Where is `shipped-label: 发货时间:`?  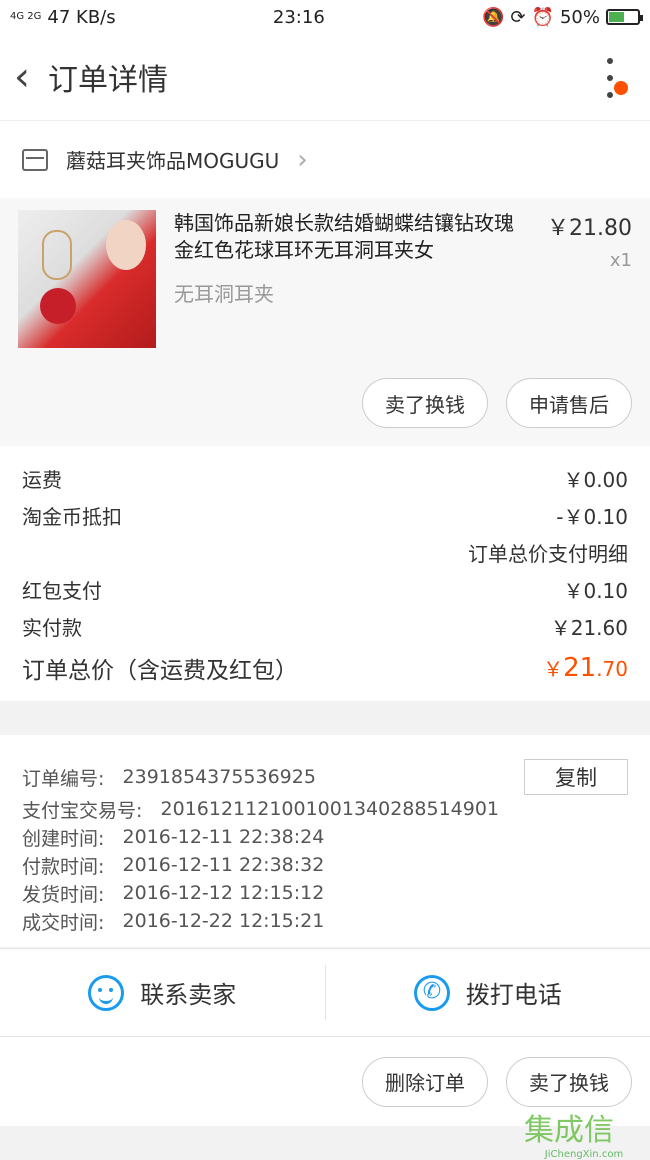
shipped-label: 发货时间: is located at coordinates (63, 893).